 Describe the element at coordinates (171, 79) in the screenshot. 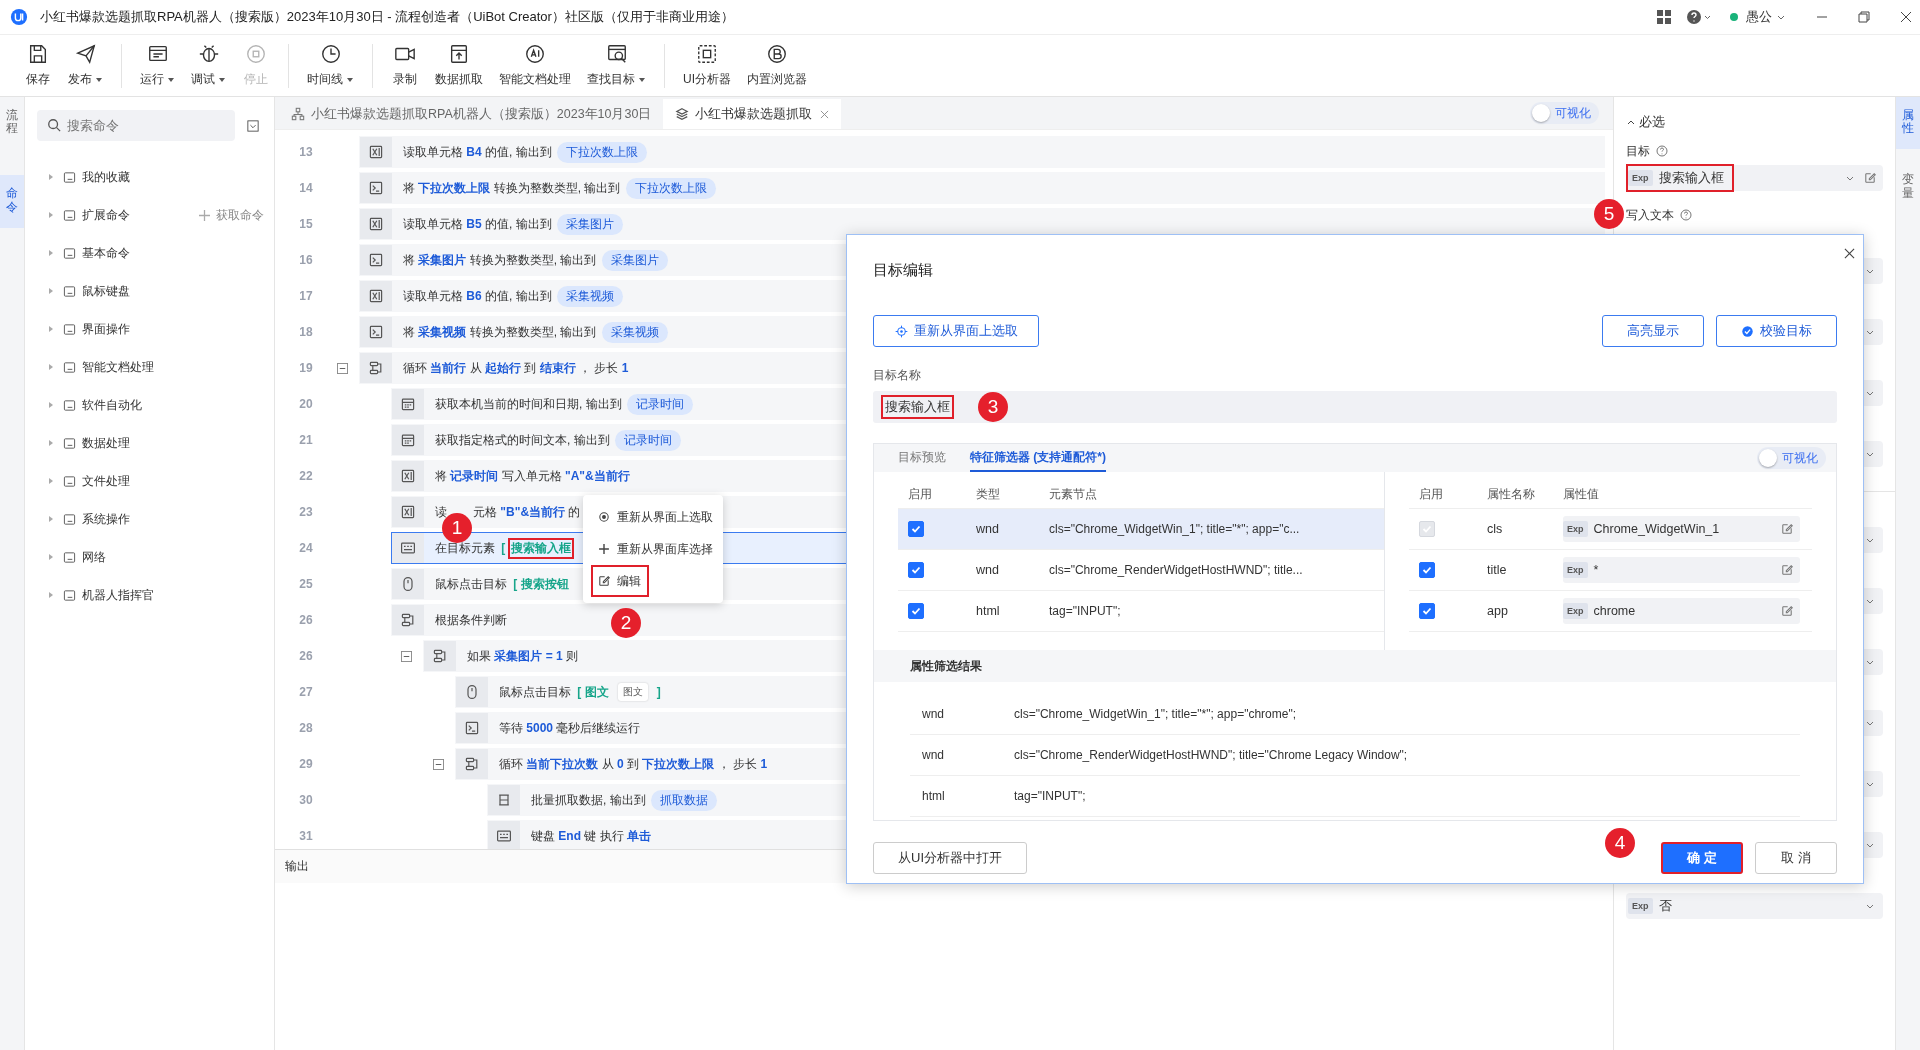

I see `caret-icon` at that location.